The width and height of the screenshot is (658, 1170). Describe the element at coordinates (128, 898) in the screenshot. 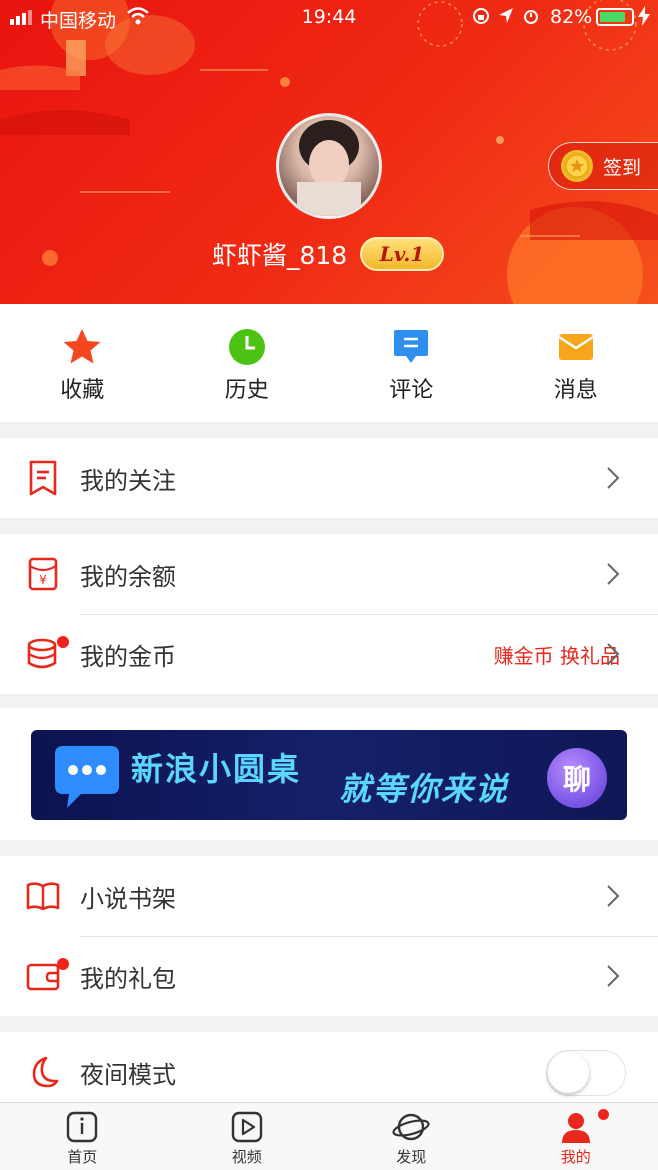

I see `menu-item-label: 小说书架` at that location.